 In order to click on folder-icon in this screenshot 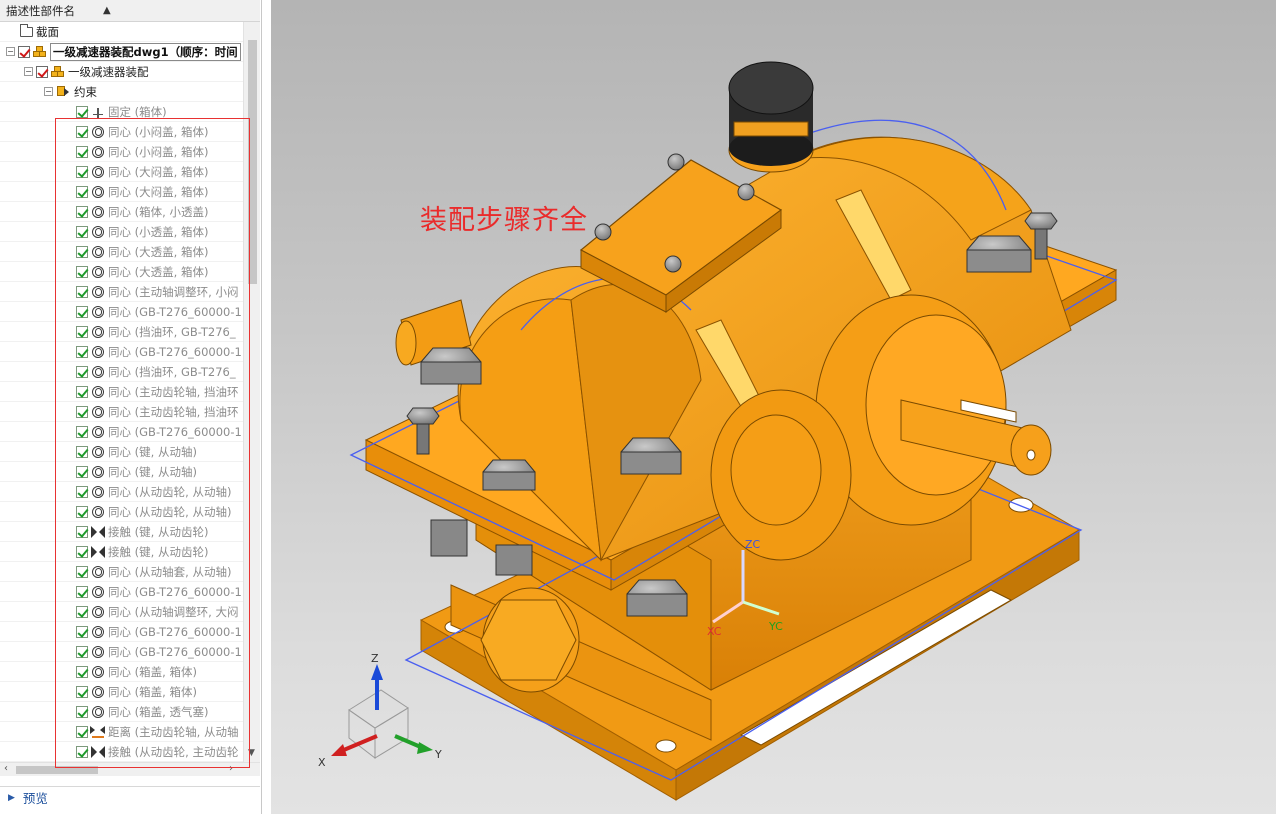, I will do `click(26, 31)`.